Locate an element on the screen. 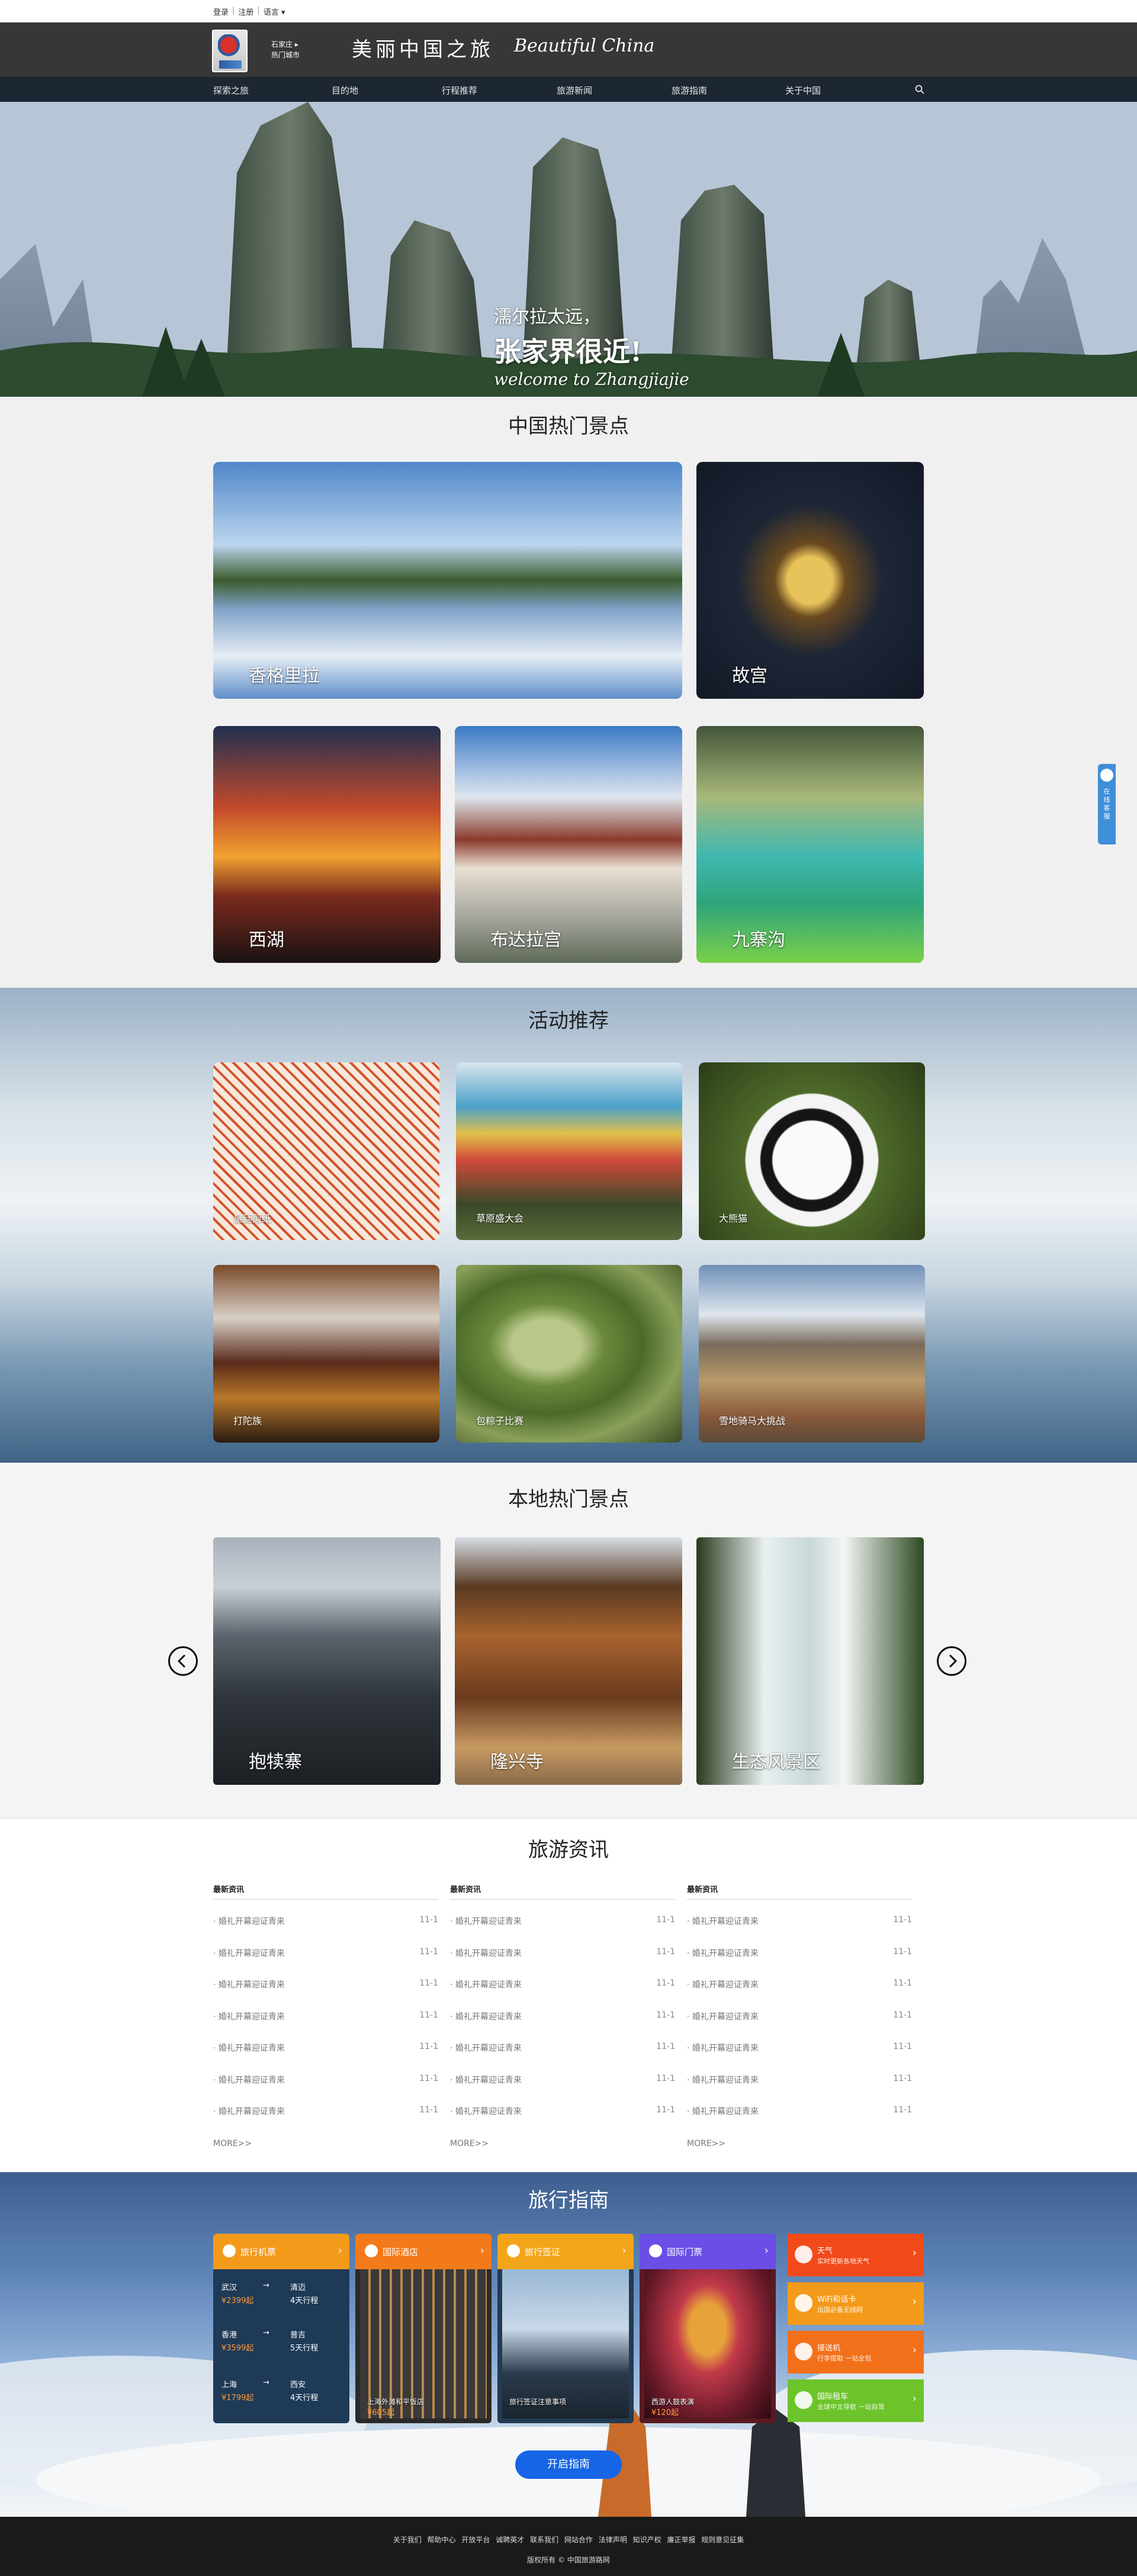 The width and height of the screenshot is (1137, 2576). hot-cities-link: 热门城市 is located at coordinates (285, 55).